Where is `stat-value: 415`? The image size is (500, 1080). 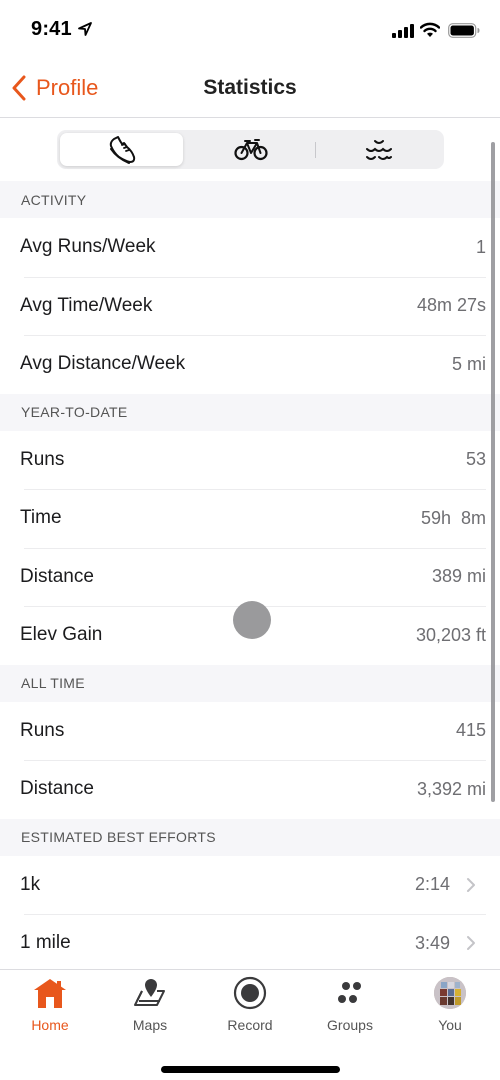 stat-value: 415 is located at coordinates (470, 730).